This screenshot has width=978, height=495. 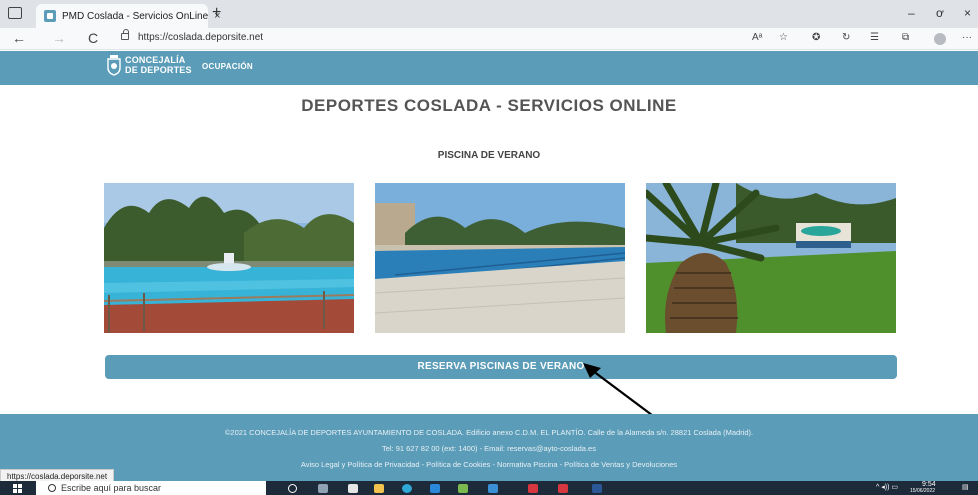 What do you see at coordinates (52, 488) in the screenshot?
I see `search-icon` at bounding box center [52, 488].